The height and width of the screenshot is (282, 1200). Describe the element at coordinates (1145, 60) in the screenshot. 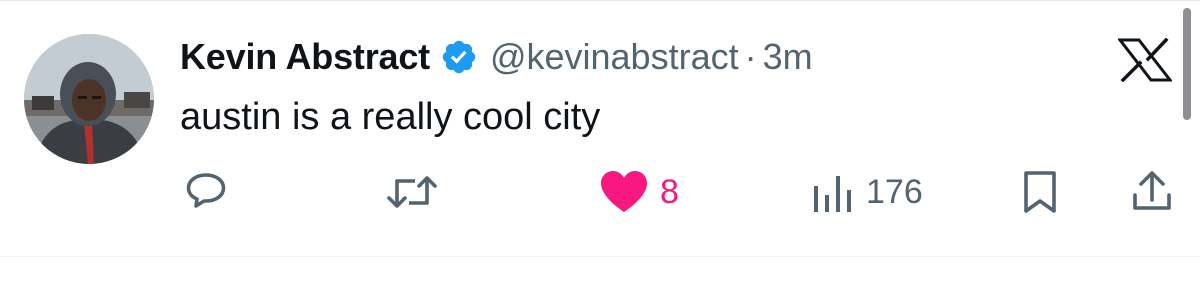

I see `x-logo-icon` at that location.